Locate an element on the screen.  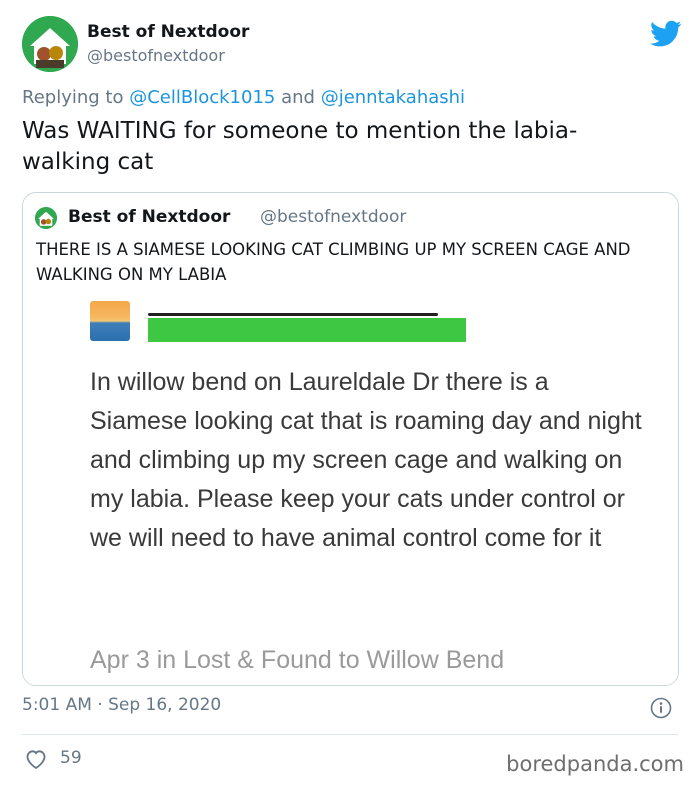
twitter-bird-icon is located at coordinates (666, 34).